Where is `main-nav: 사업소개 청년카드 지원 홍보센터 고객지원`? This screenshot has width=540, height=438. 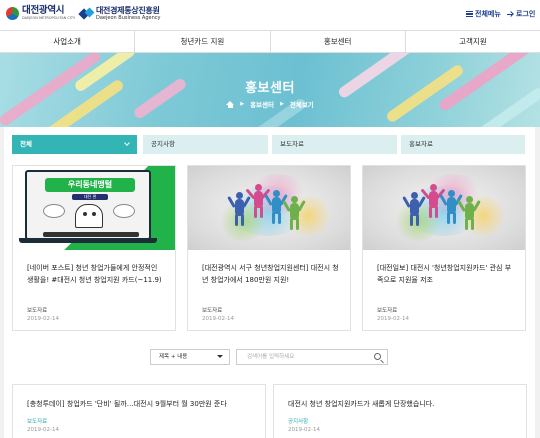 main-nav: 사업소개 청년카드 지원 홍보센터 고객지원 is located at coordinates (270, 41).